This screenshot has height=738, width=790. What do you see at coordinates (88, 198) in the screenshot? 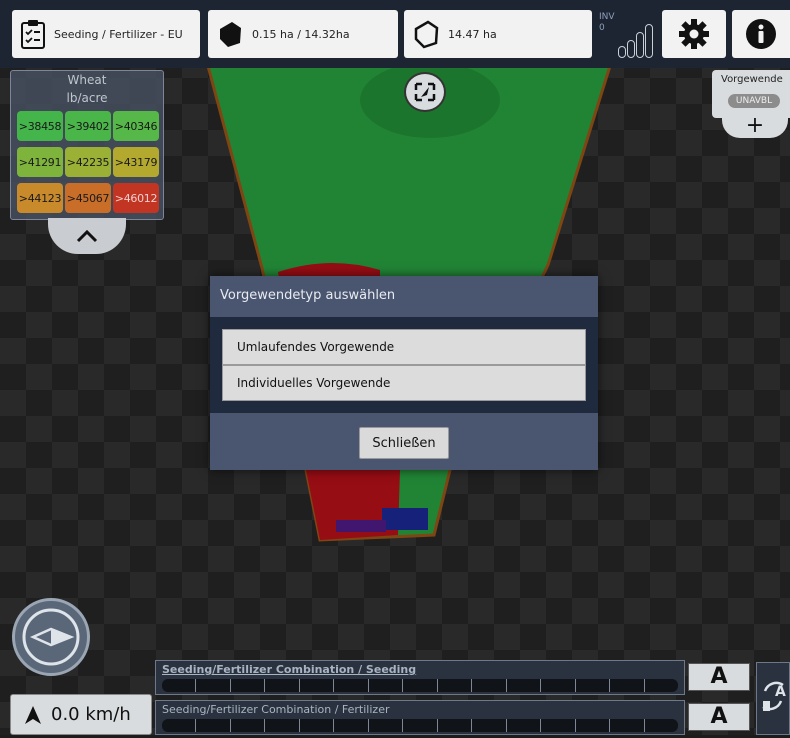
I see `legend-cell: >45067` at bounding box center [88, 198].